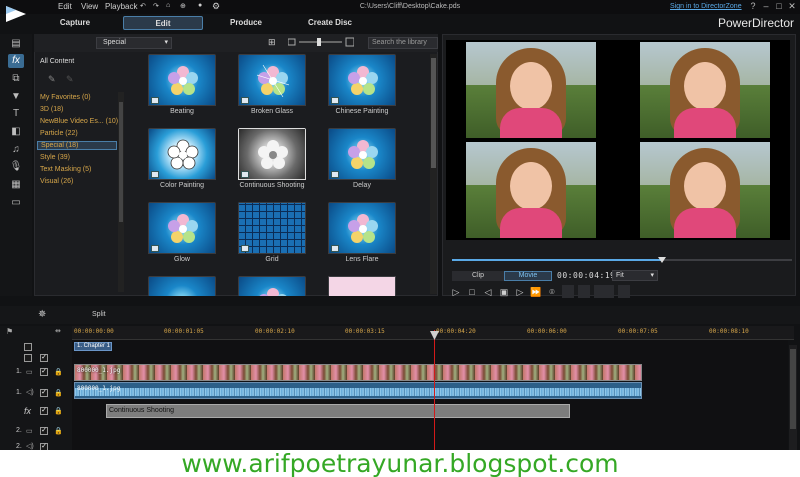 The height and width of the screenshot is (477, 800). I want to click on help-icon: ?, so click(753, 6).